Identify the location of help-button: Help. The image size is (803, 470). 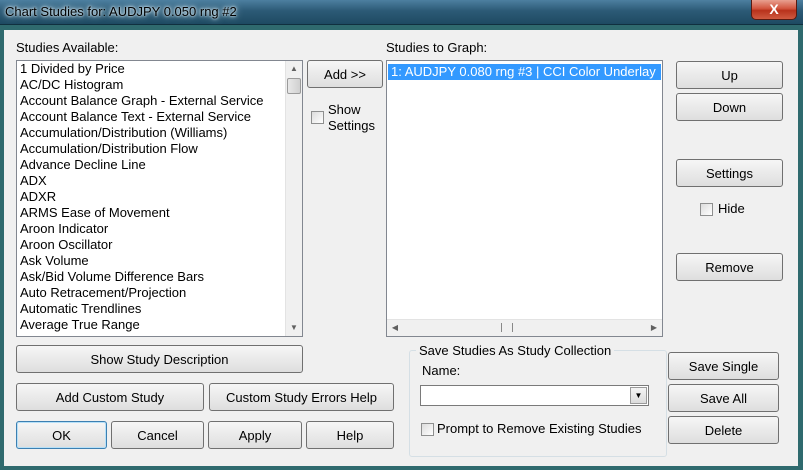
(350, 435).